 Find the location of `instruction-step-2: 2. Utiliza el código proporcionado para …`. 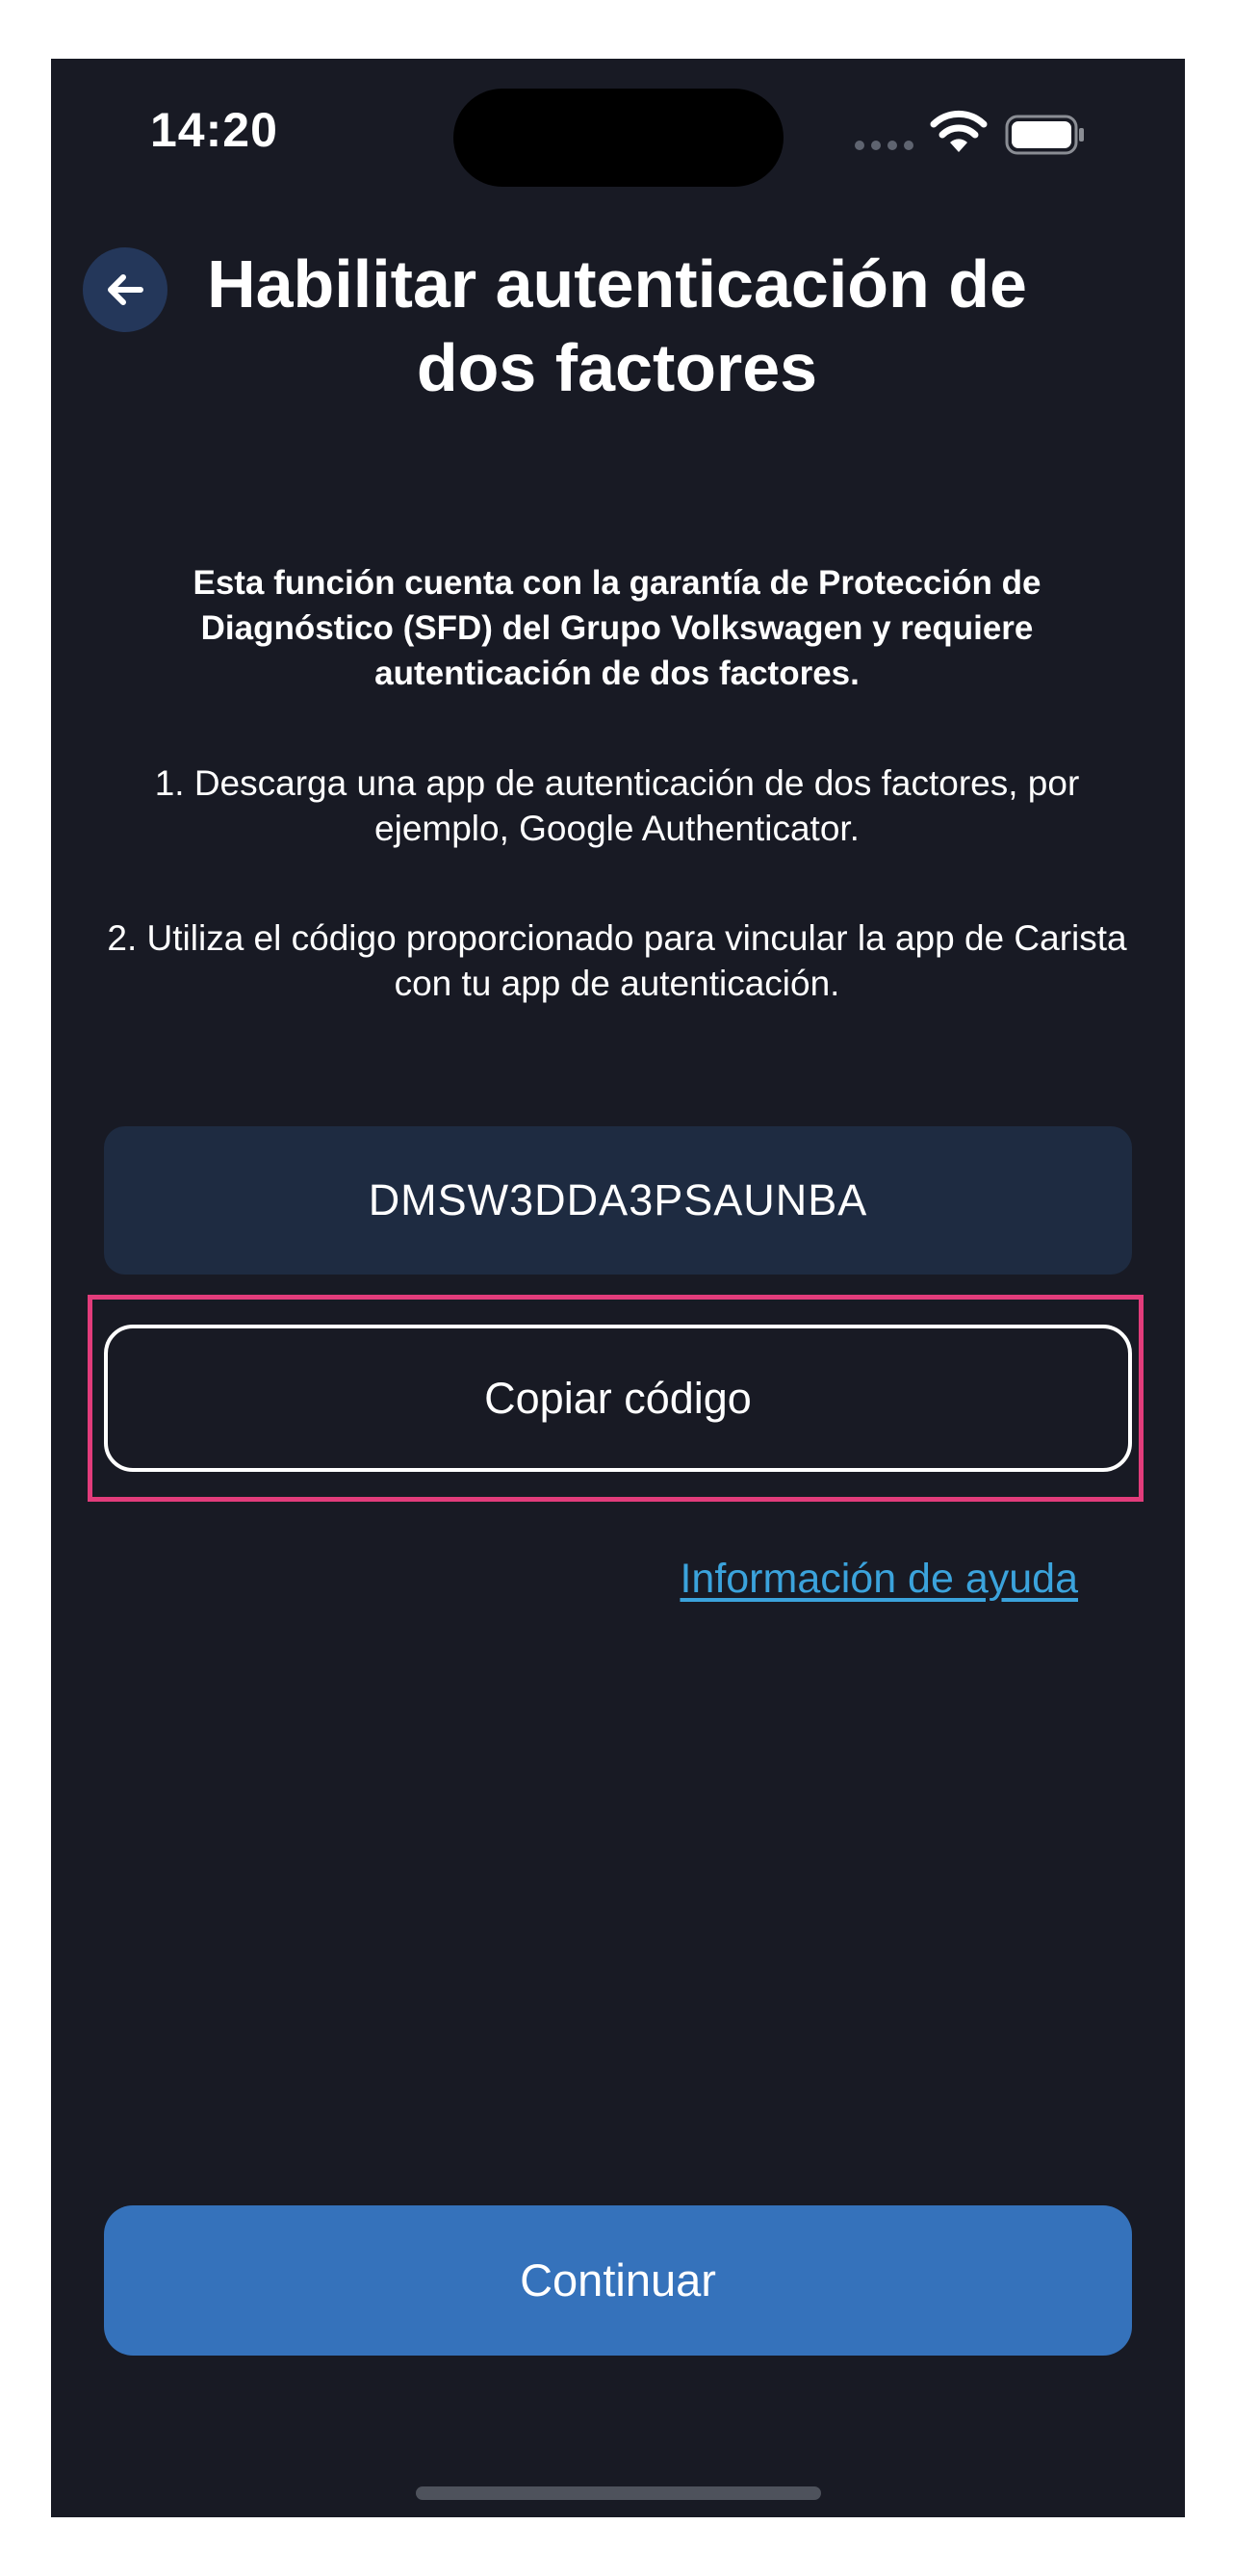

instruction-step-2: 2. Utiliza el código proporcionado para … is located at coordinates (617, 961).